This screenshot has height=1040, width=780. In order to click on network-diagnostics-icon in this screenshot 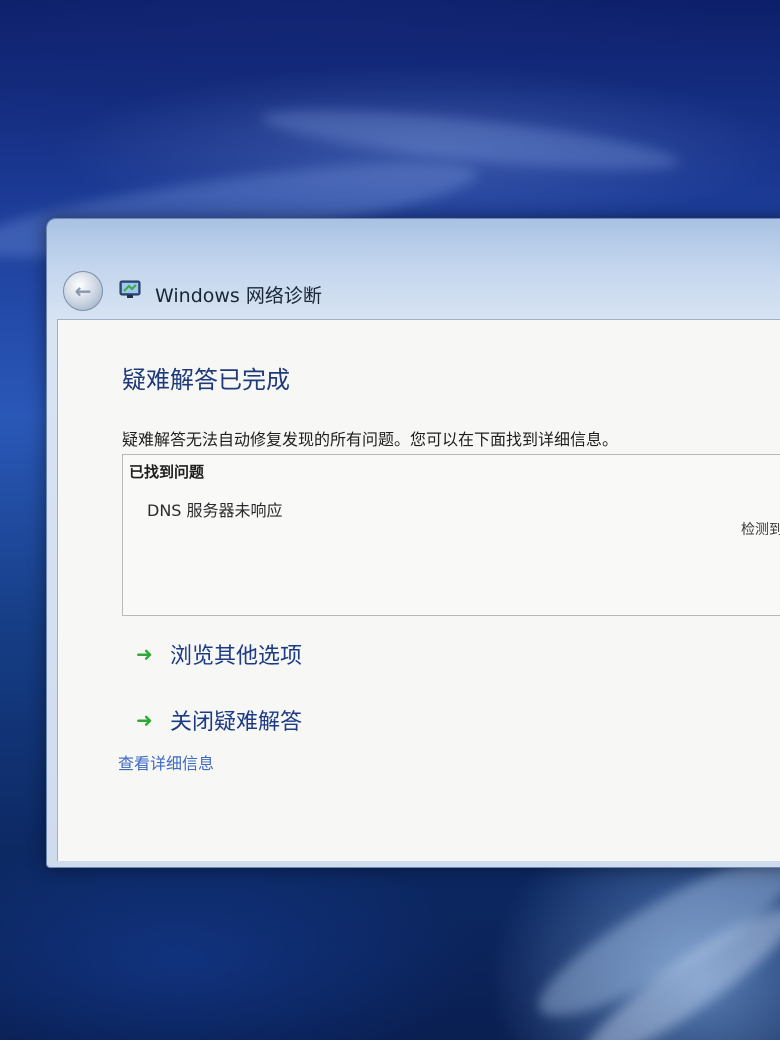, I will do `click(130, 289)`.